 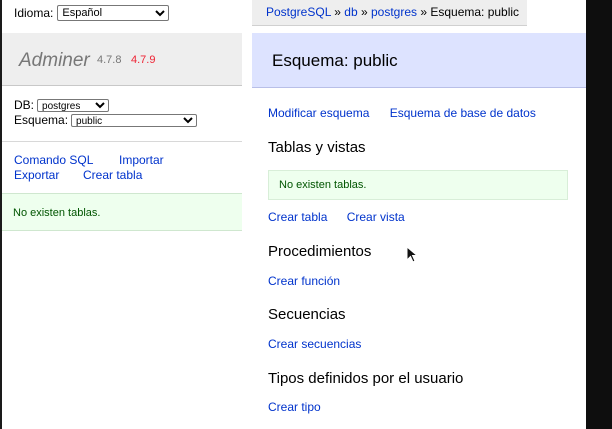 I want to click on user-types-heading: Tipos definidos por el usuario, so click(x=366, y=378).